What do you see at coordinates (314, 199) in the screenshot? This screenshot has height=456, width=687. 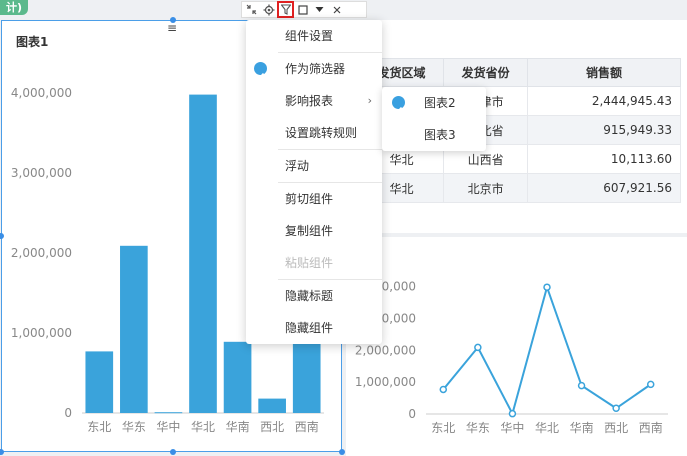 I see `menu-item-cut: 剪切组件` at bounding box center [314, 199].